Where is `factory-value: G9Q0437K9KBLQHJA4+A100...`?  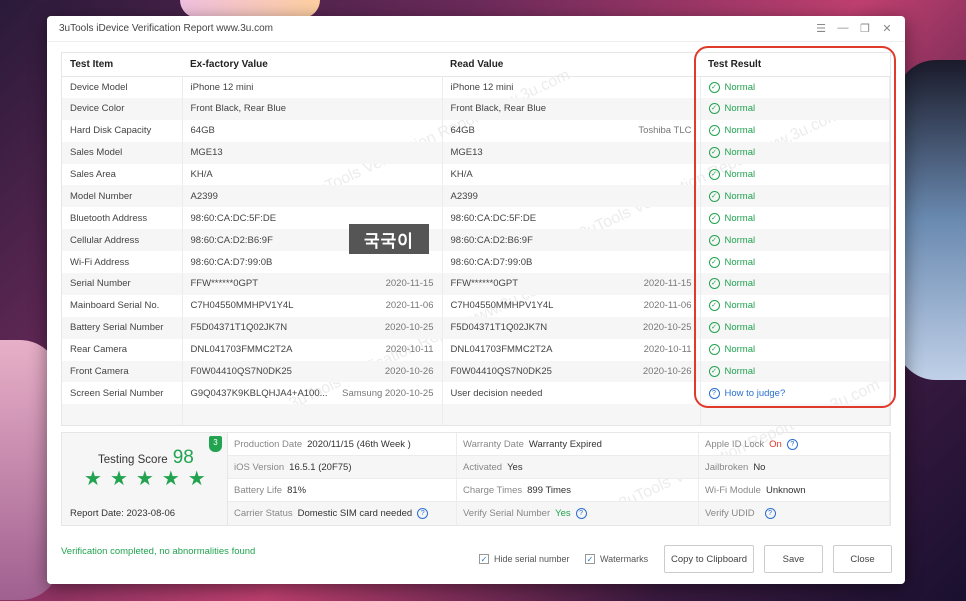
factory-value: G9Q0437K9KBLQHJA4+A100... is located at coordinates (259, 393).